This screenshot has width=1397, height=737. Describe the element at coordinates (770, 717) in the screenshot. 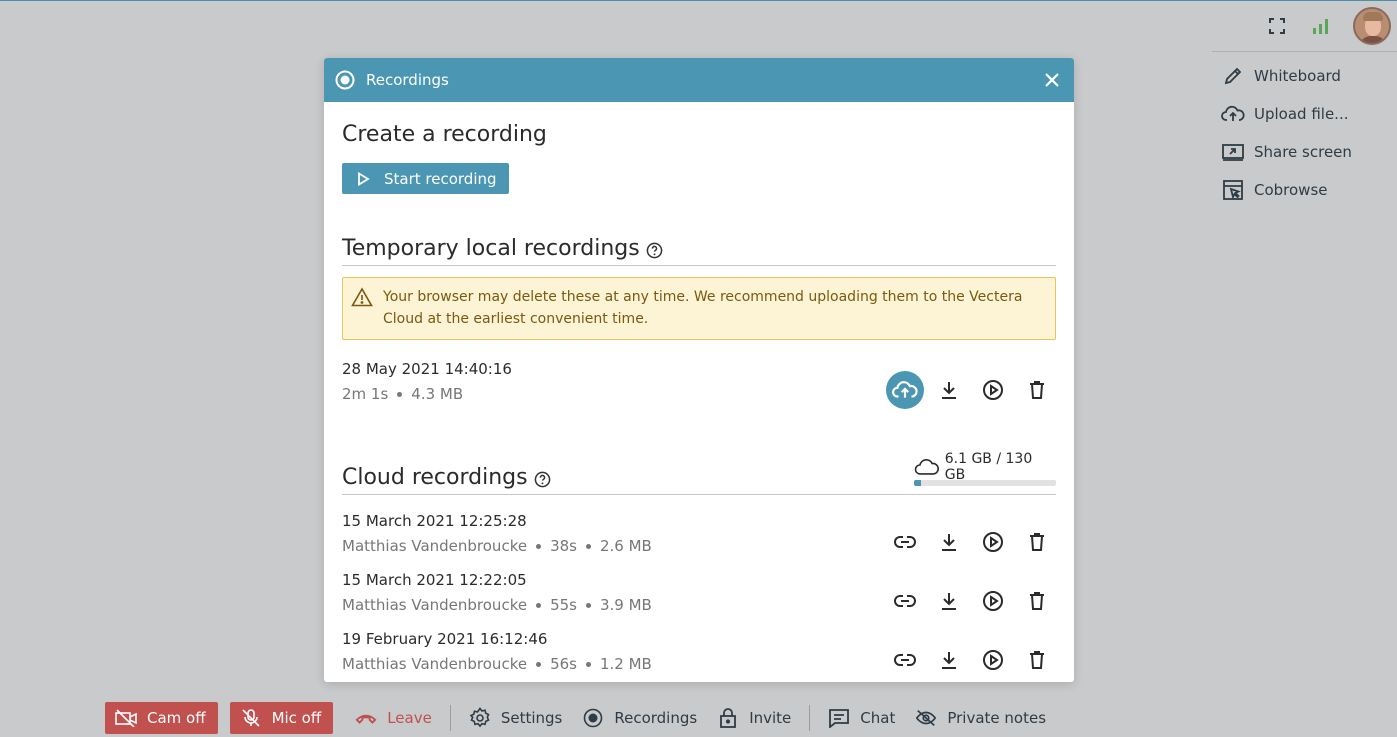

I see `invite-label: Invite` at that location.